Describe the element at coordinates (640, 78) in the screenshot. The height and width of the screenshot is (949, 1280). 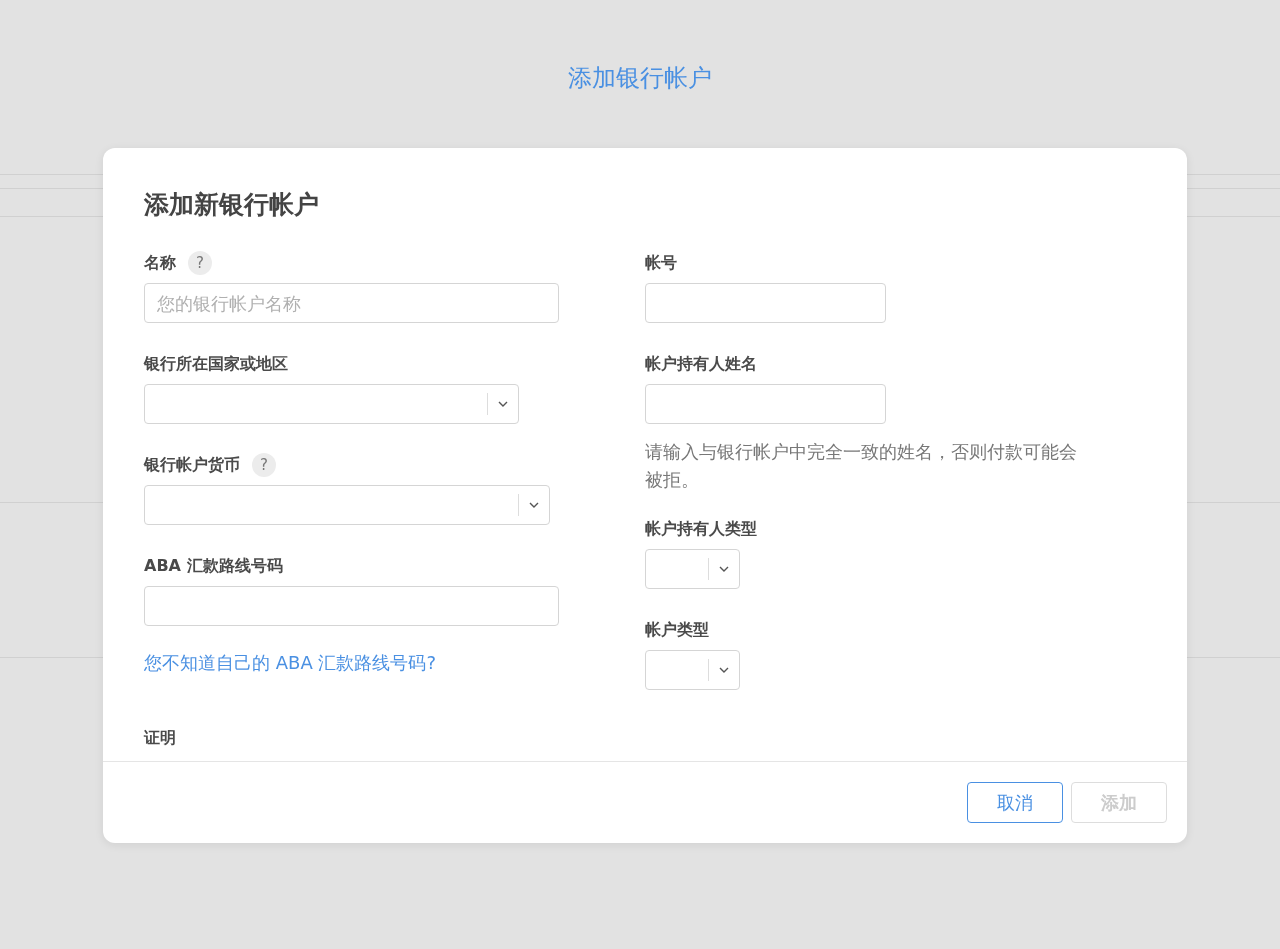
I see `page-title: 添加银行帐户` at that location.